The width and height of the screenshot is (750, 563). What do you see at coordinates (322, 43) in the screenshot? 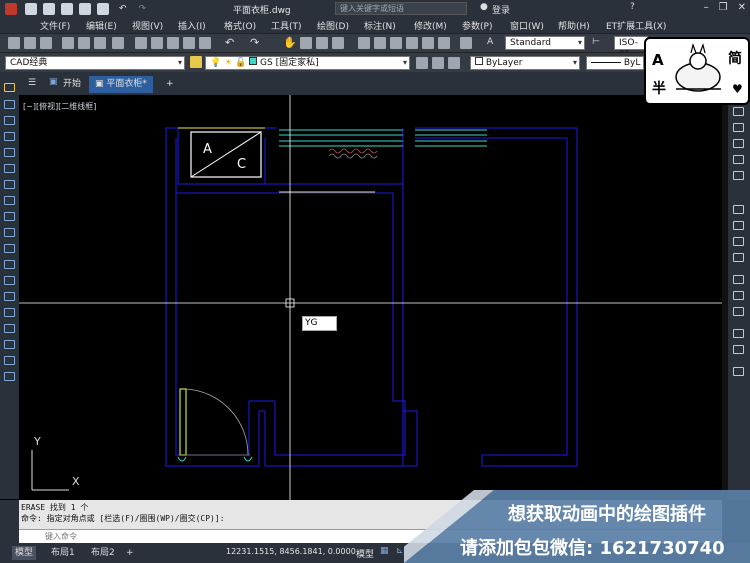
I see `zoom-window-icon` at bounding box center [322, 43].